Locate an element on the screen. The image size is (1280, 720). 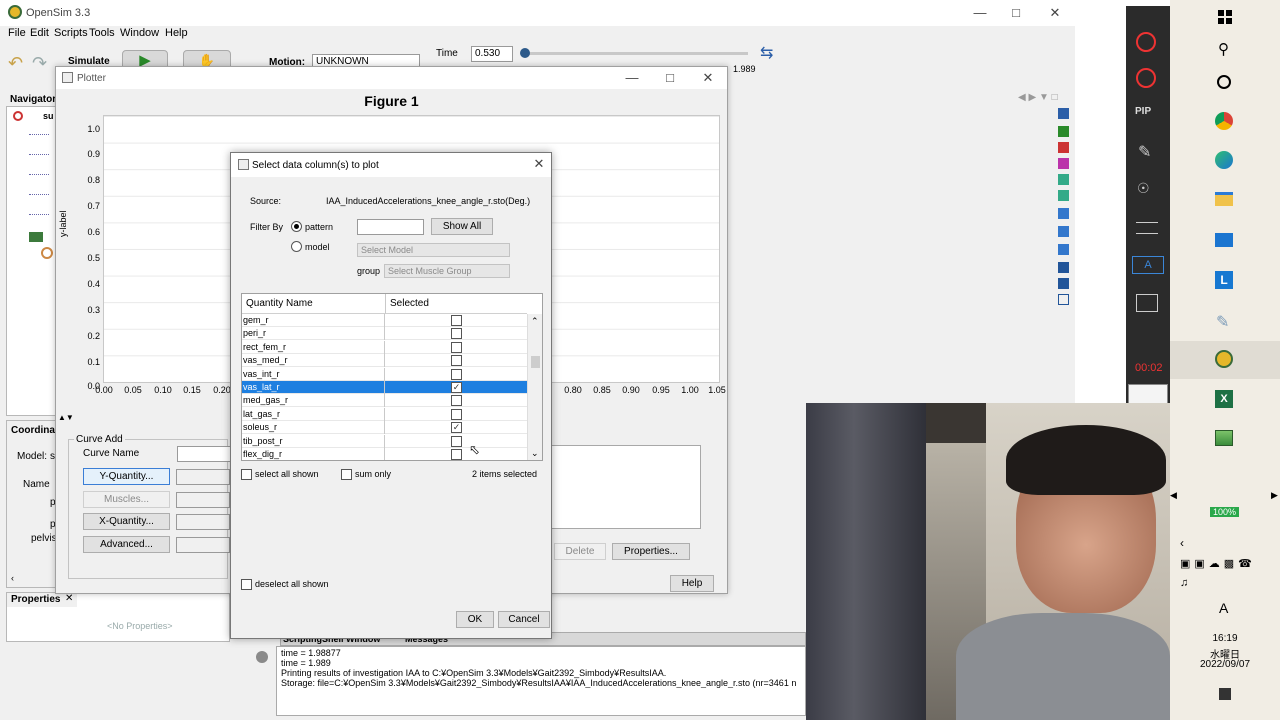
table-row: vas_int_r is located at coordinates (384, 374).